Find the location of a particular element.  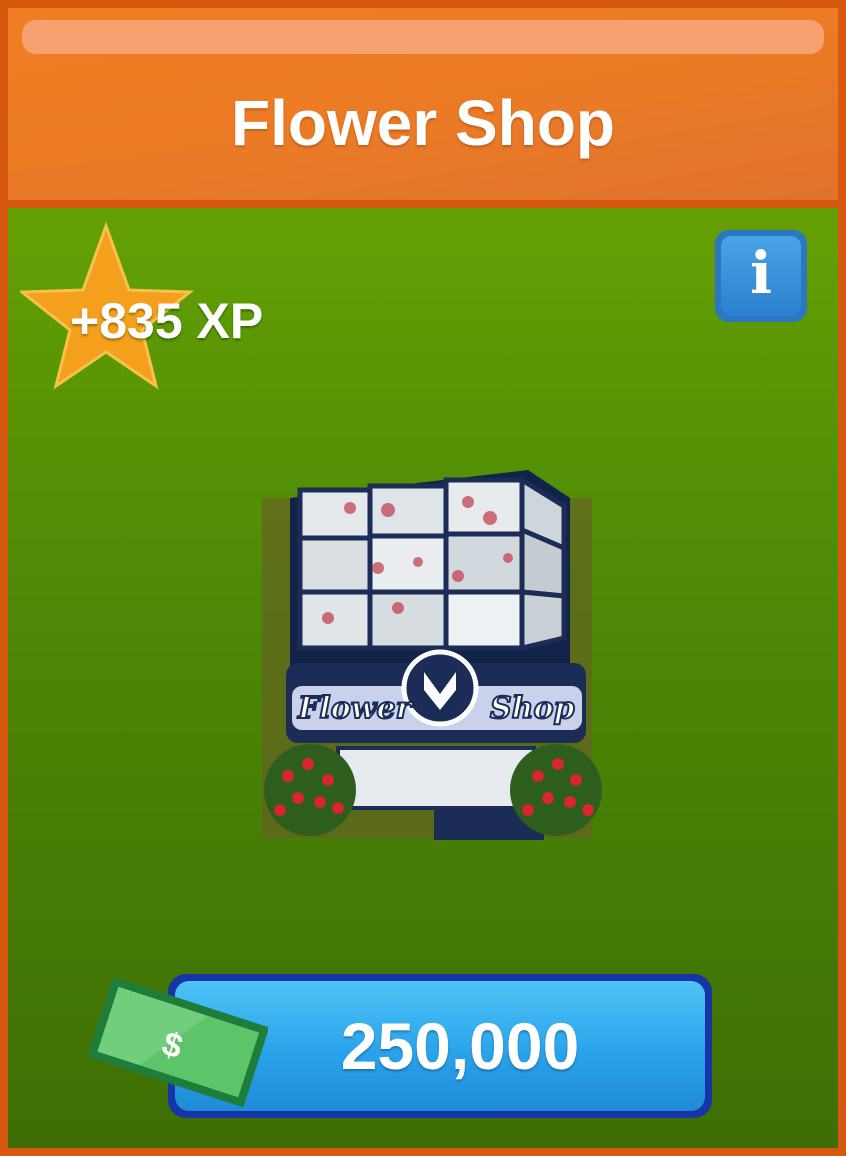

xp-reward-badge: +835 XP is located at coordinates (170, 305).